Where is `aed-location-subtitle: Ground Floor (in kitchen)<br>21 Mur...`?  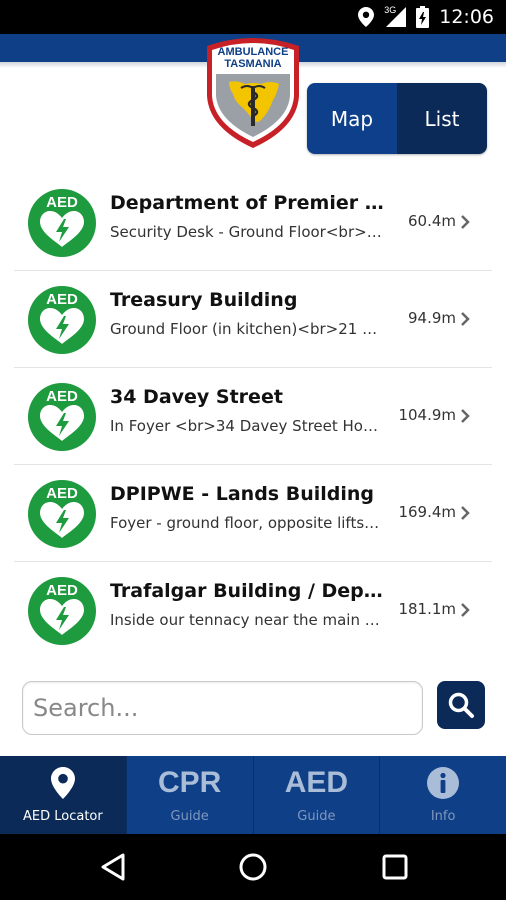
aed-location-subtitle: Ground Floor (in kitchen)<br>21 Mur... is located at coordinates (248, 329).